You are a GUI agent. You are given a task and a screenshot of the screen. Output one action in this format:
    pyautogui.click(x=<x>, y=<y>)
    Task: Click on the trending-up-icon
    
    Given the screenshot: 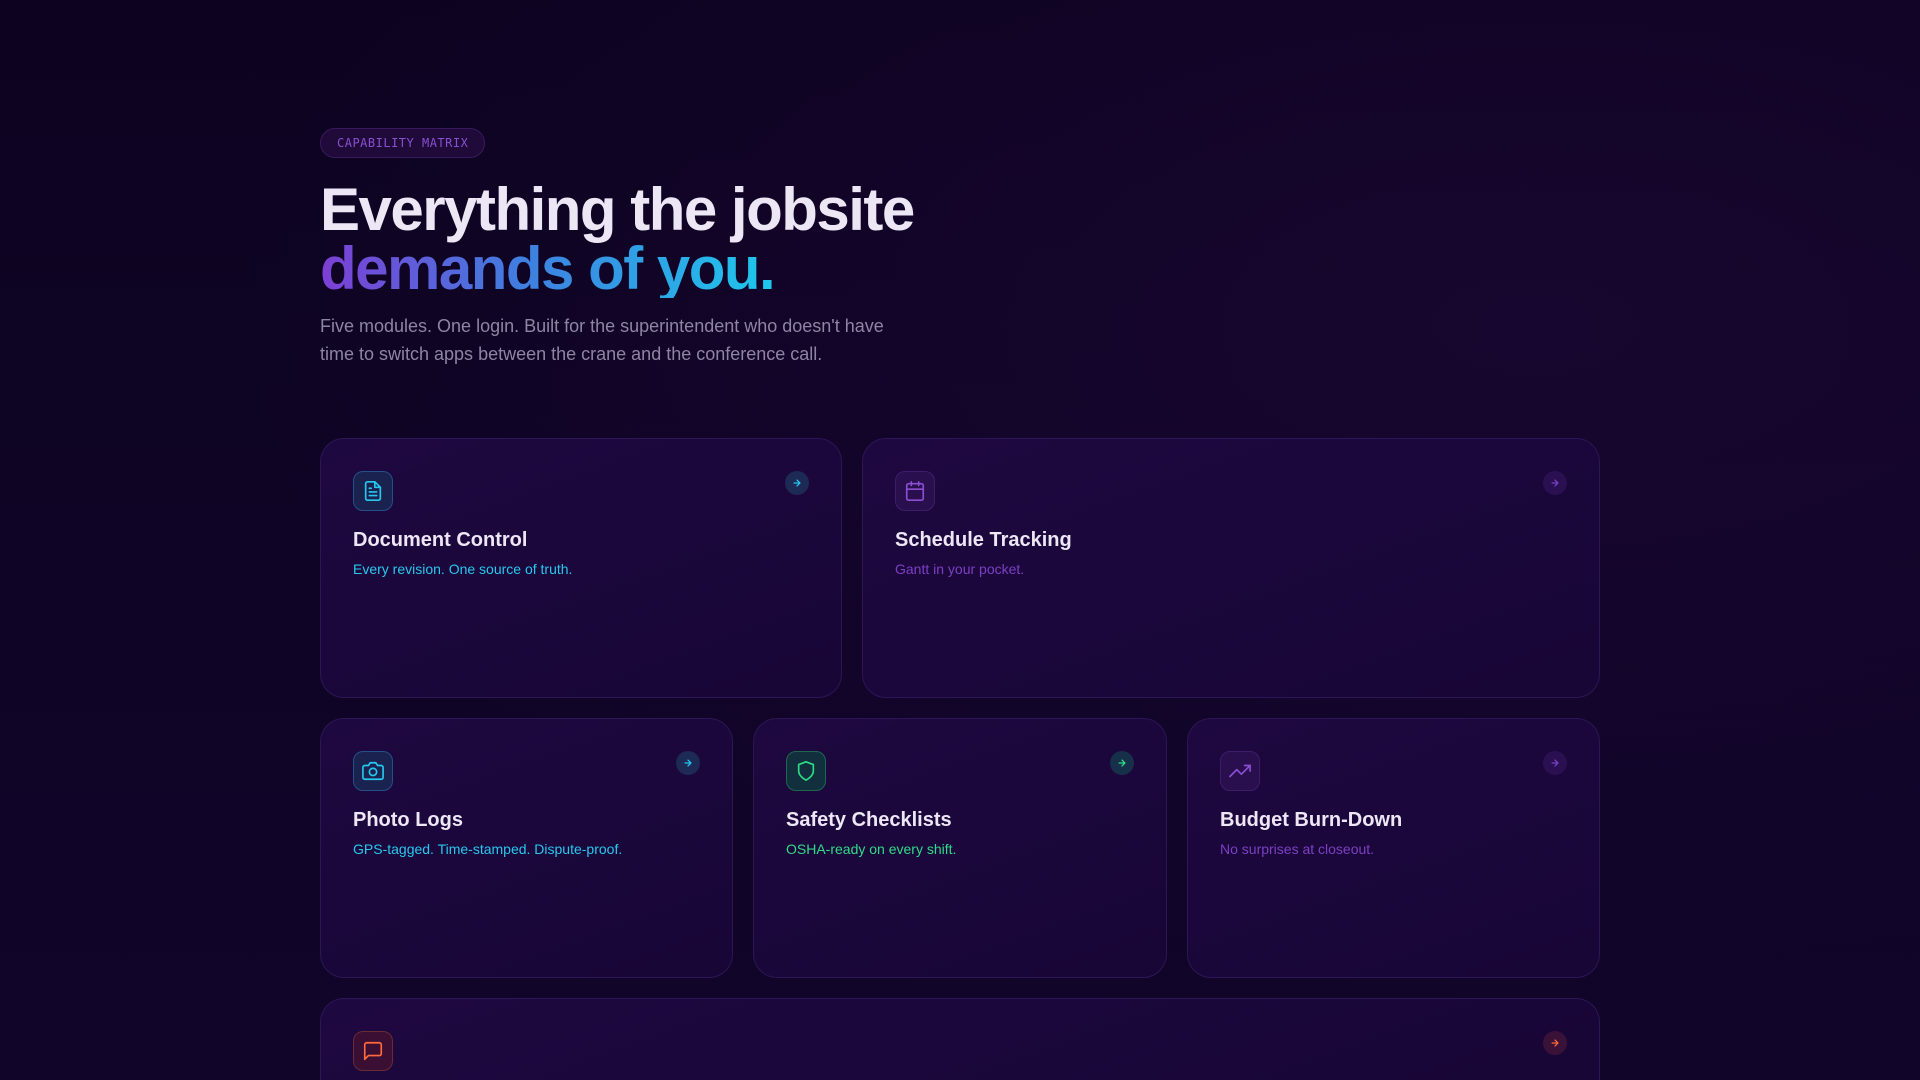 What is the action you would take?
    pyautogui.click(x=1240, y=771)
    